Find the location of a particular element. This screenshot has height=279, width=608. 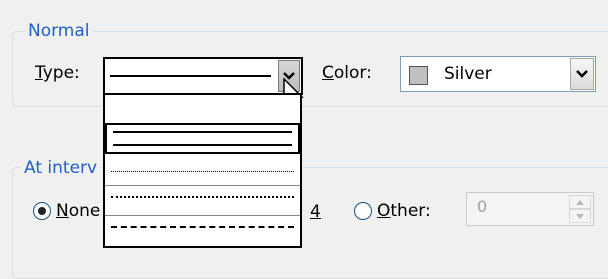

none-label: None is located at coordinates (78, 211).